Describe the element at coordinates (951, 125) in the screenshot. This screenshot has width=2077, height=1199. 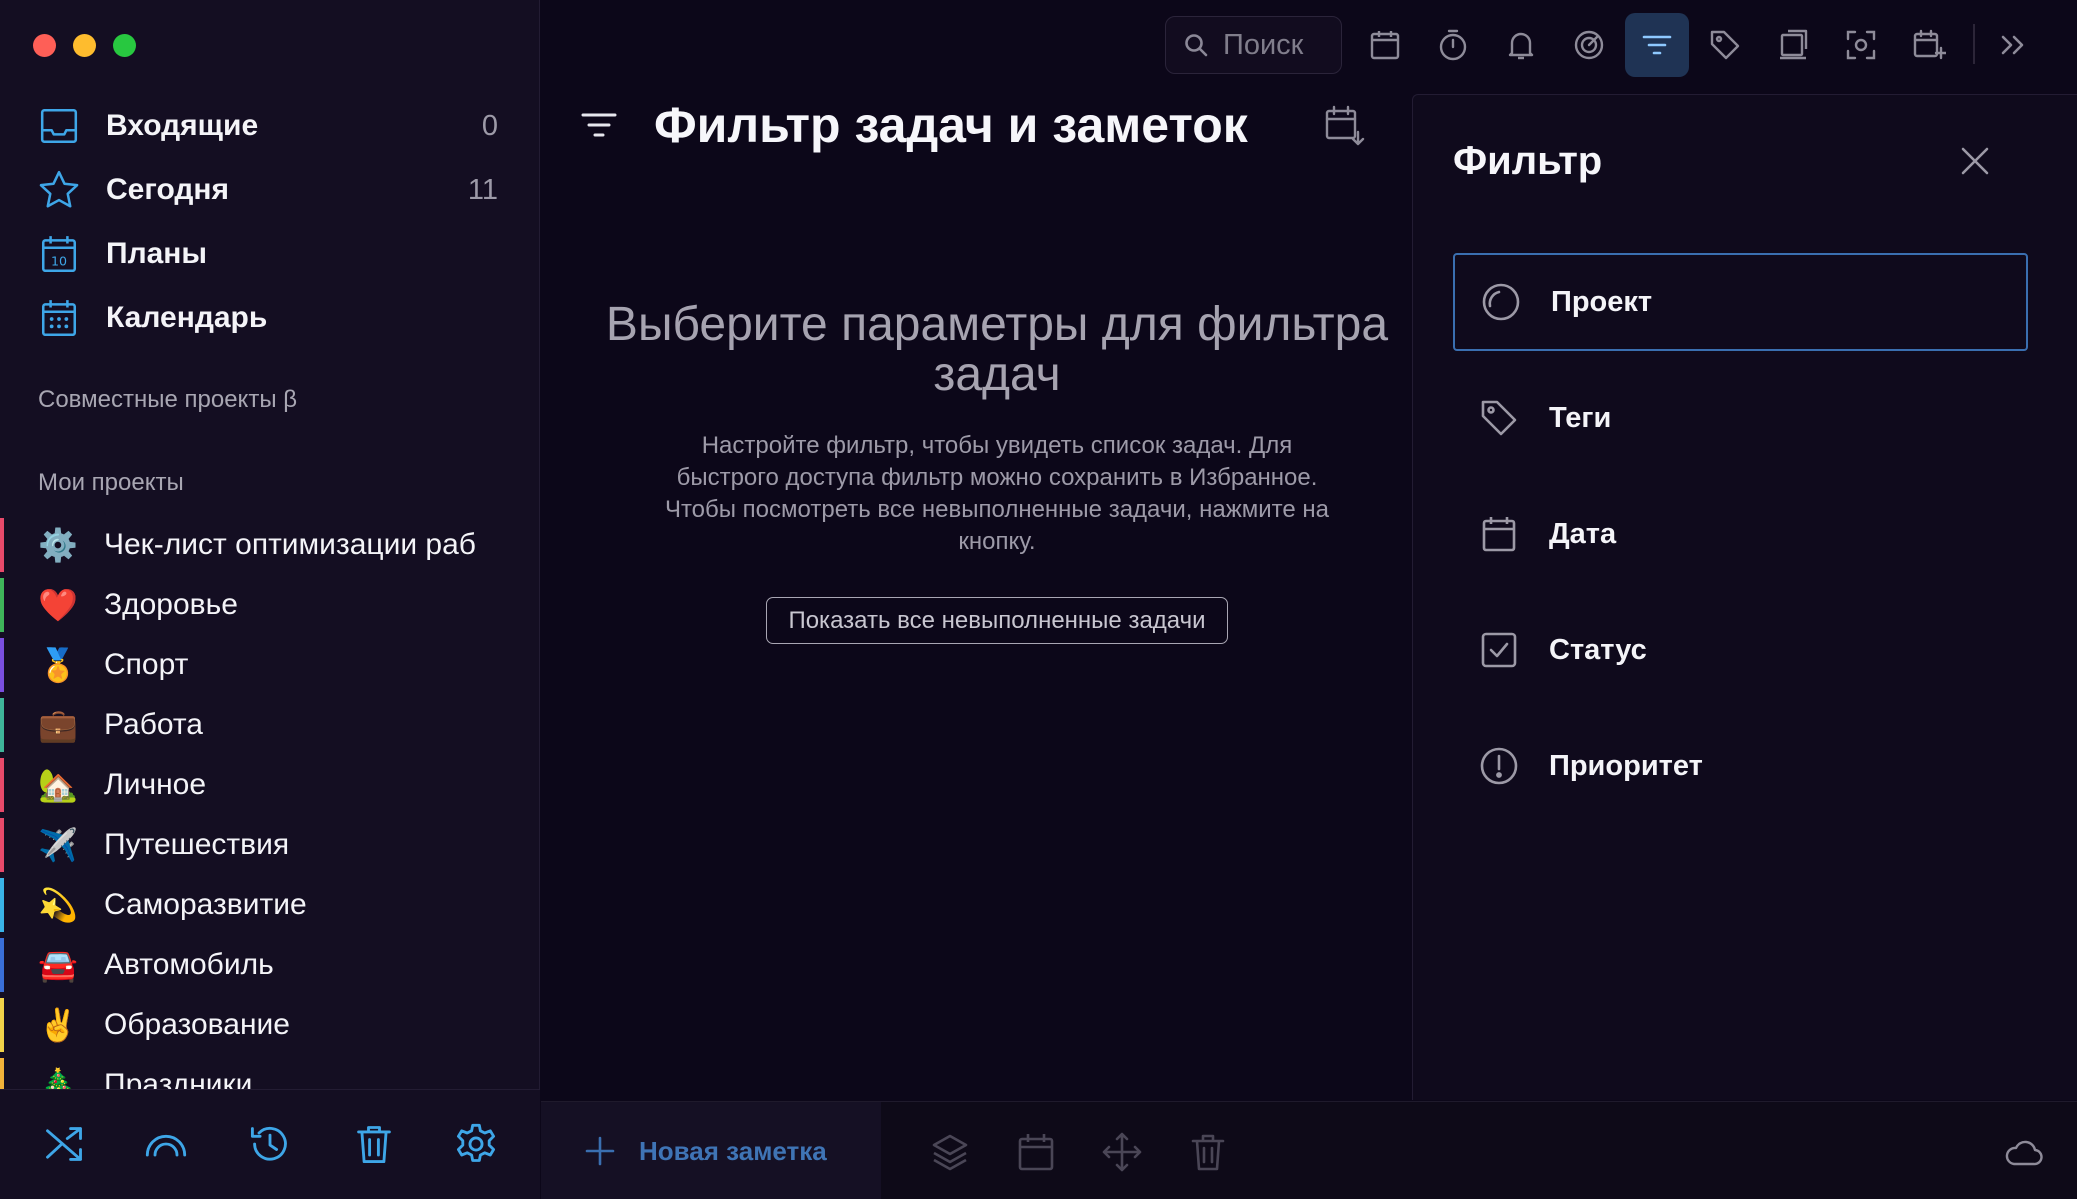
I see `page-title: Фильтр задач и заметок` at that location.